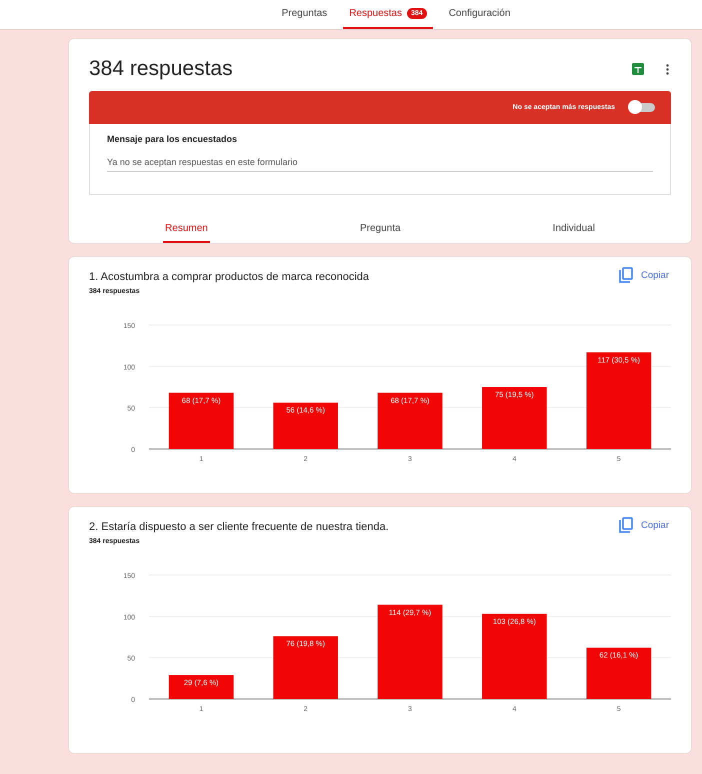 This screenshot has height=774, width=702. I want to click on spreadsheet-icon, so click(638, 69).